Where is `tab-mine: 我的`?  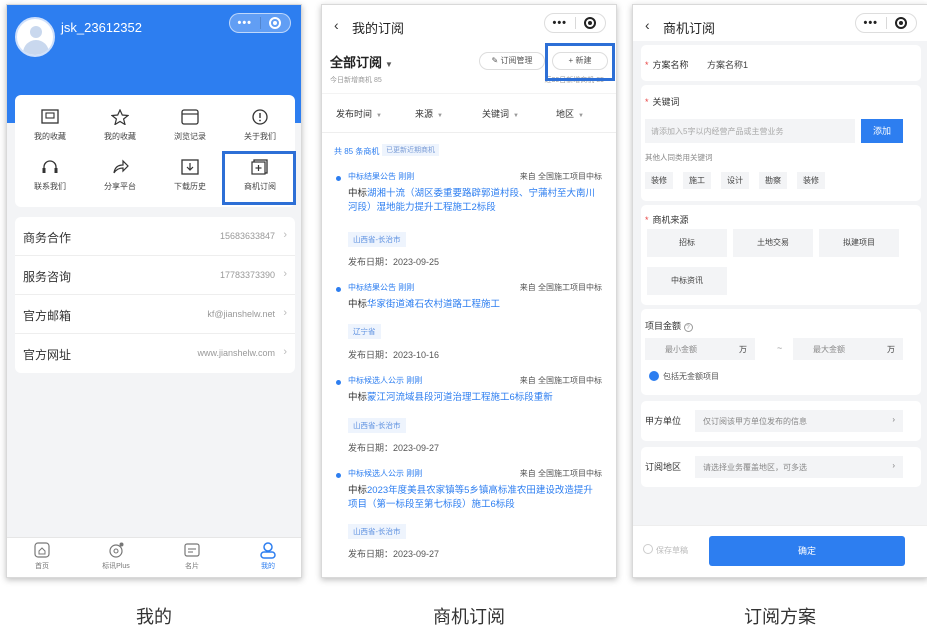 tab-mine: 我的 is located at coordinates (268, 556).